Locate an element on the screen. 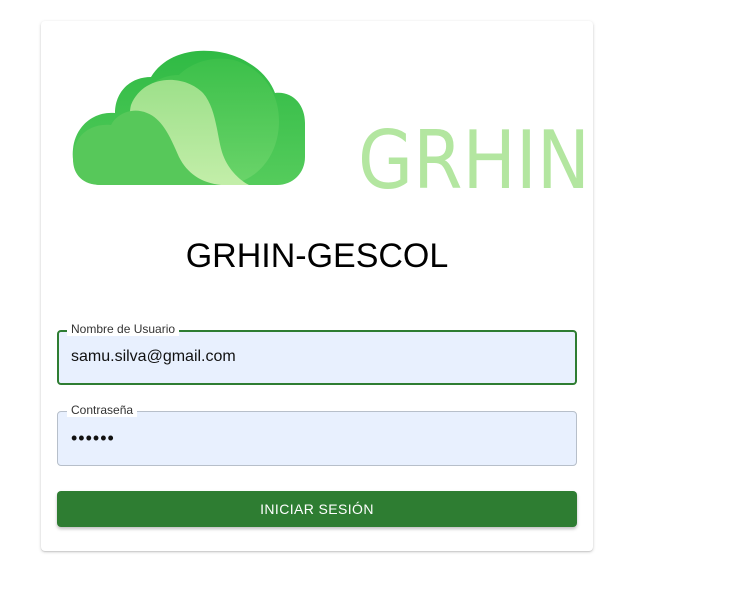  login-button: INICIAR SESIÓN is located at coordinates (317, 509).